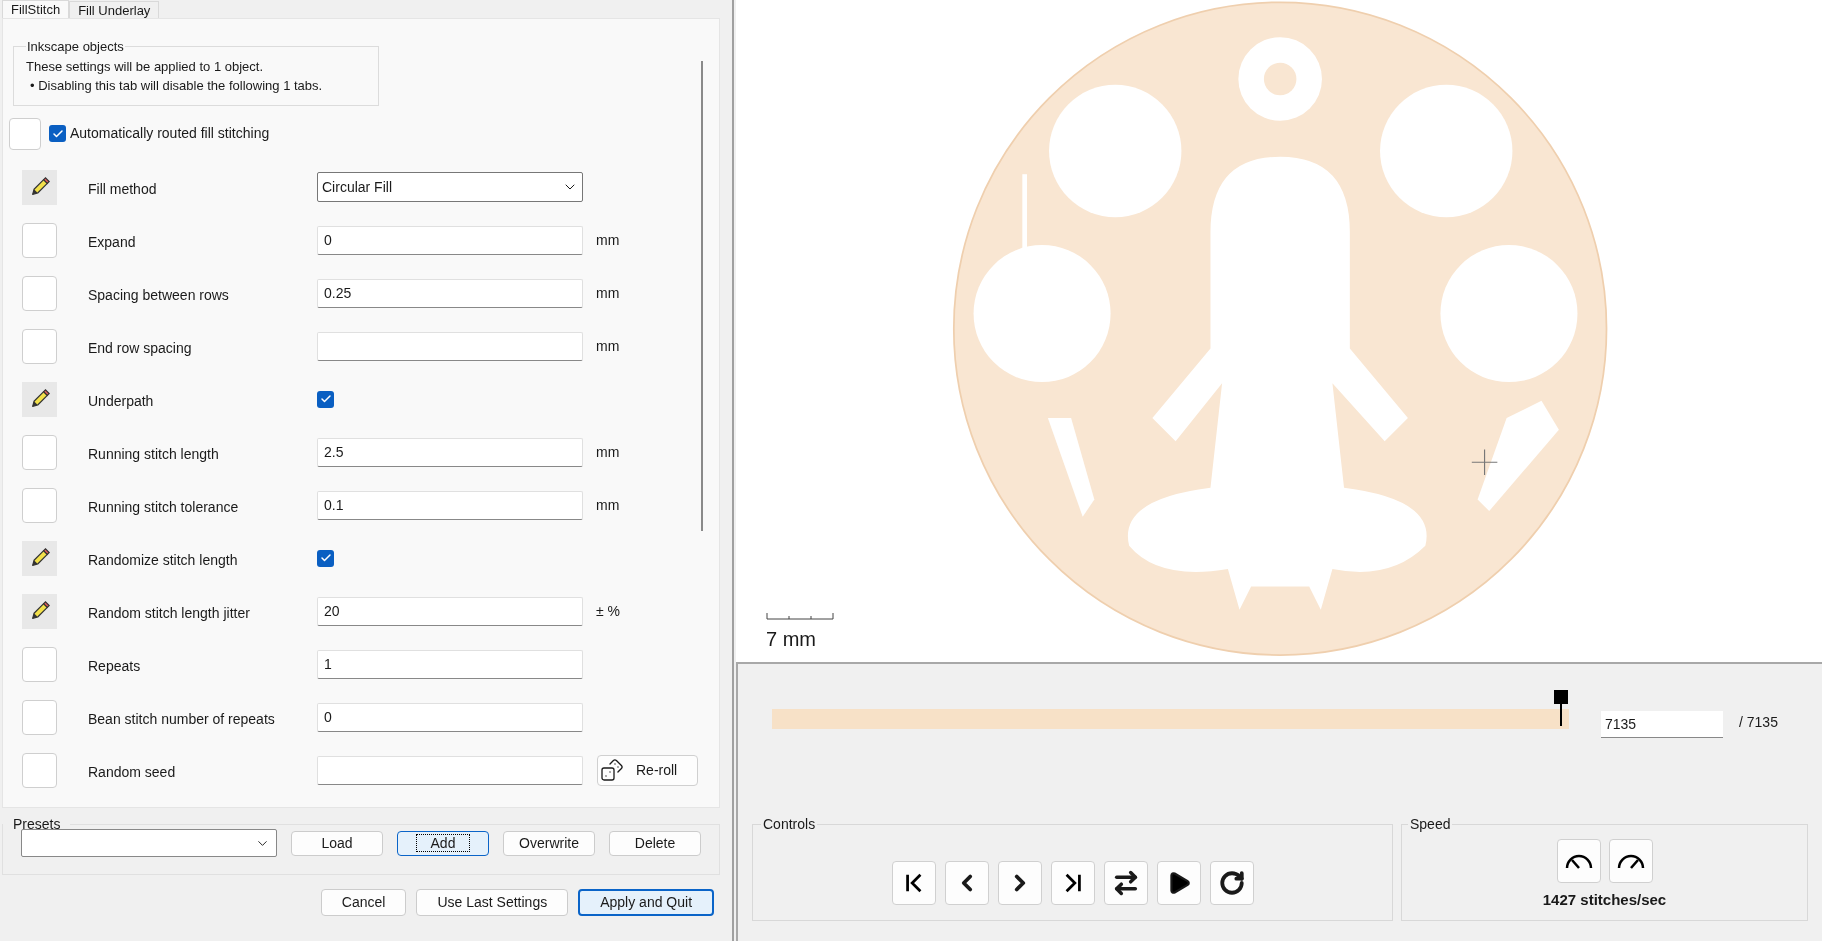 This screenshot has height=941, width=1822. What do you see at coordinates (450, 505) in the screenshot?
I see `input-field: 0.1` at bounding box center [450, 505].